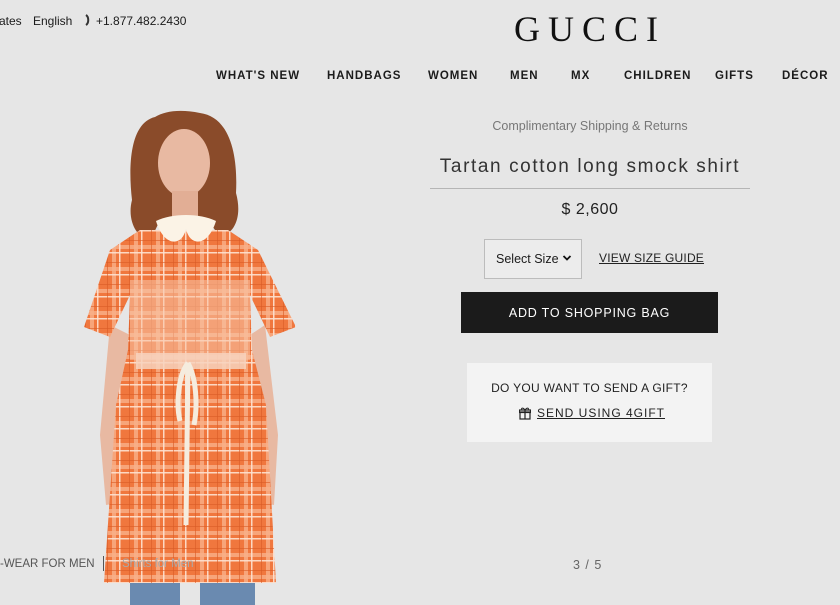  I want to click on country-selector: ates, so click(11, 21).